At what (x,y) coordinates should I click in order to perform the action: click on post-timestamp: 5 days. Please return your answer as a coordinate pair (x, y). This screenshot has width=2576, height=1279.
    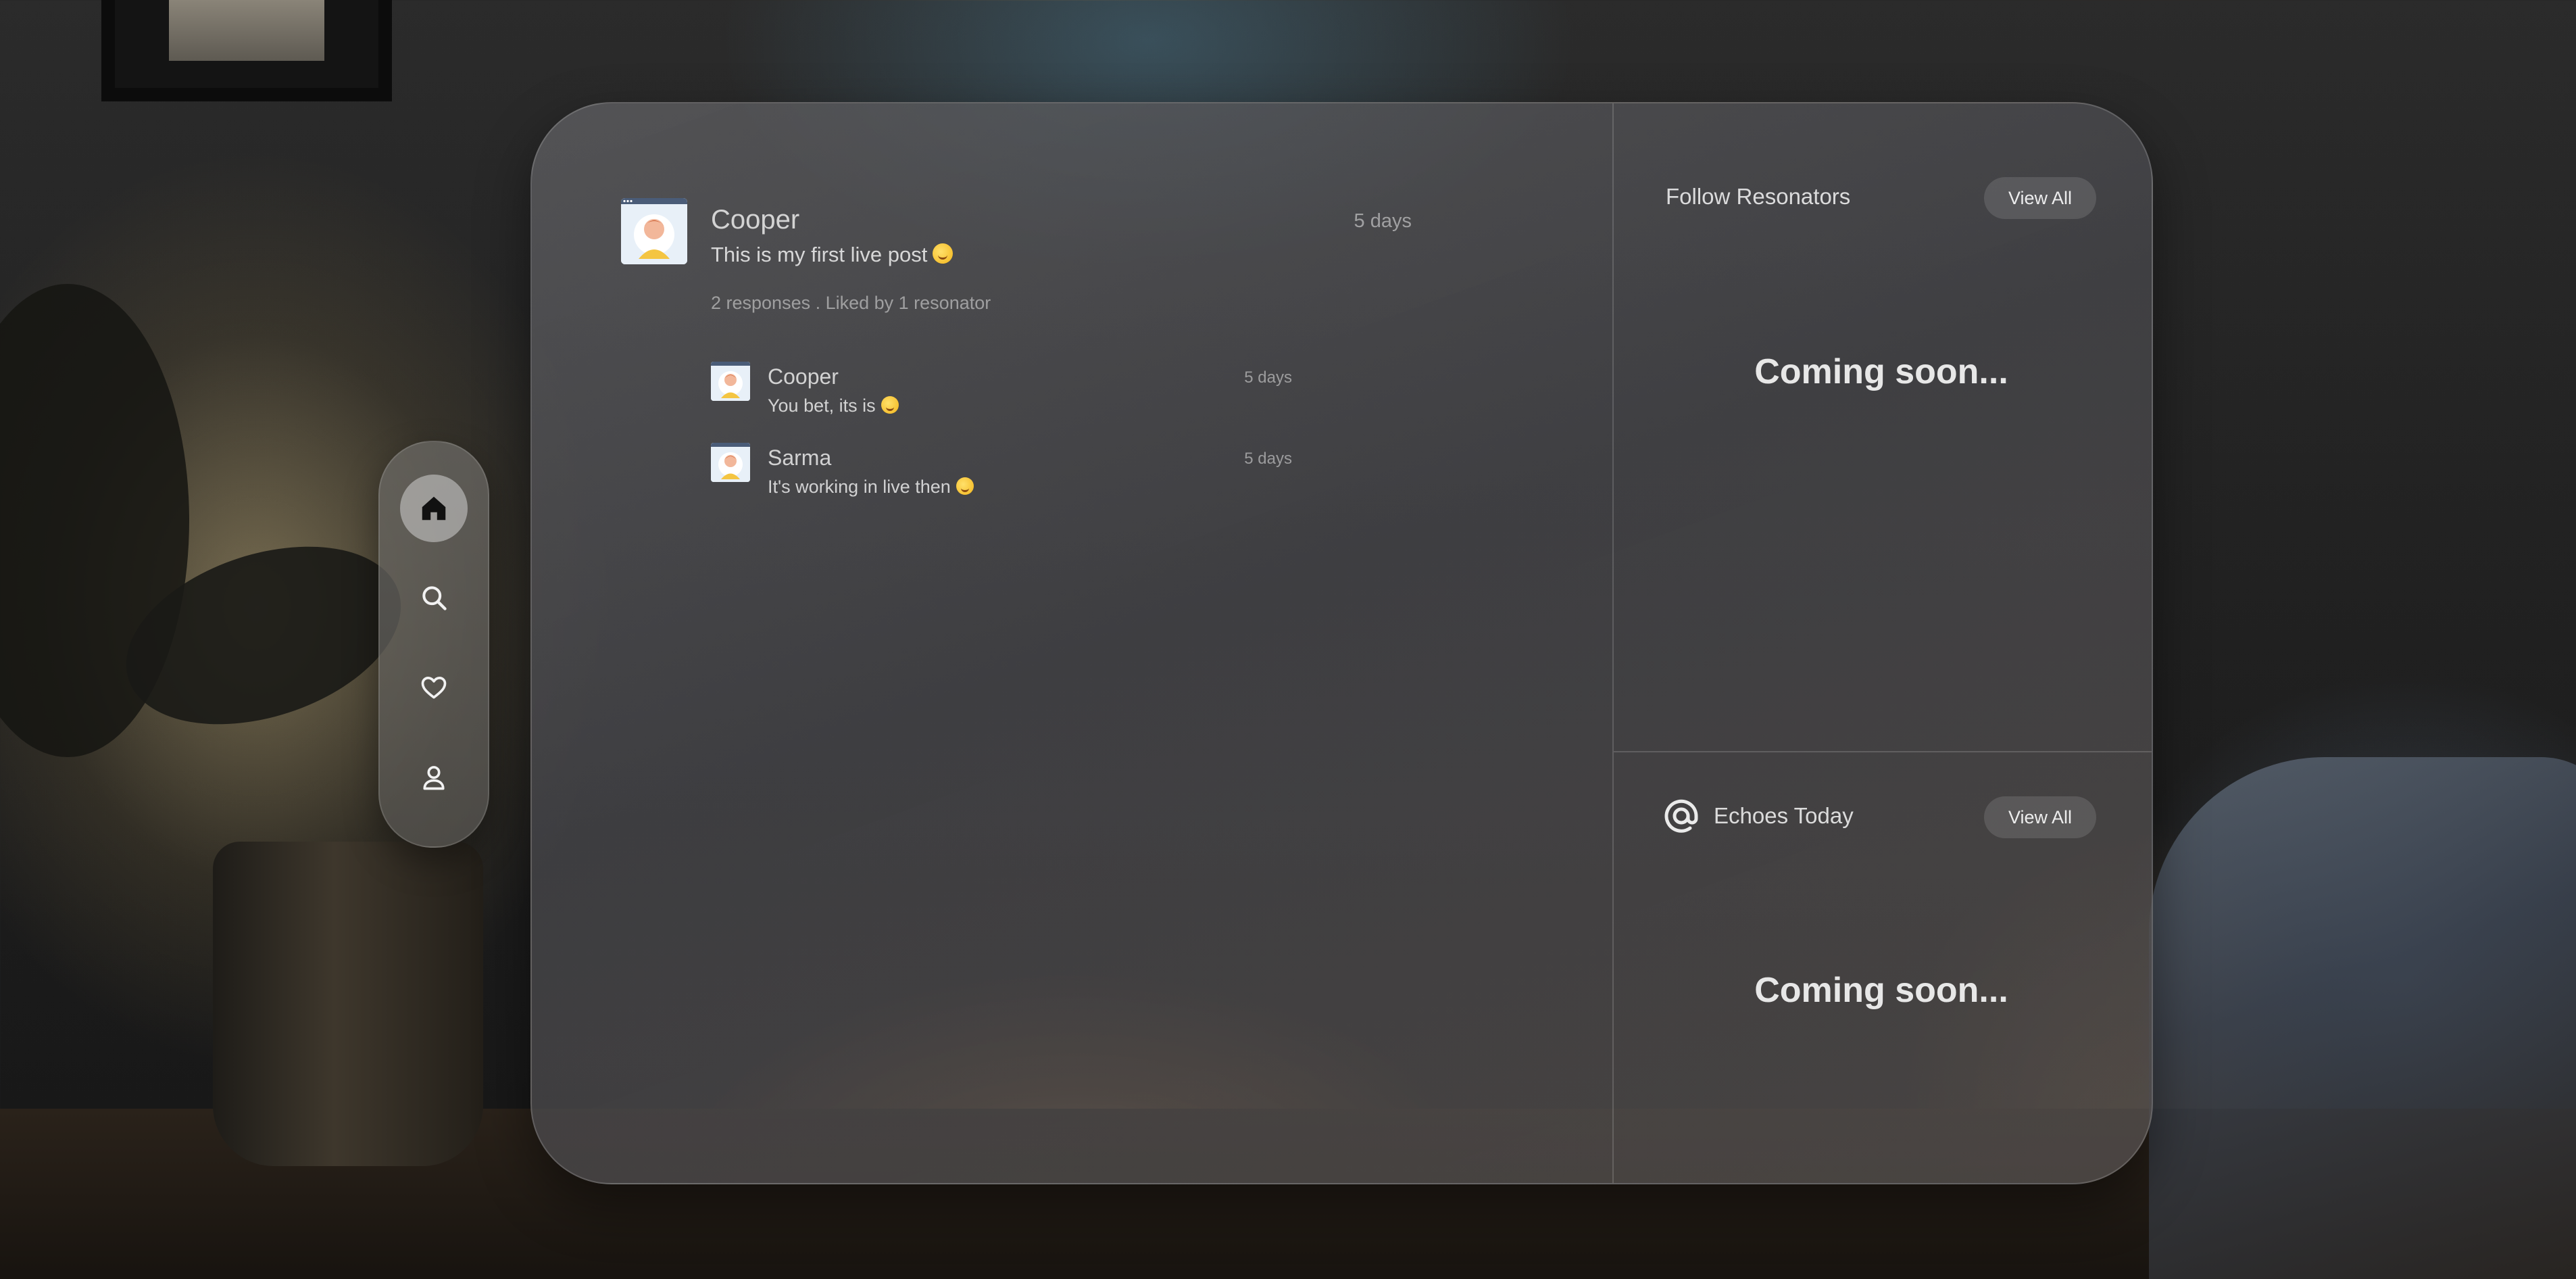
    Looking at the image, I should click on (1383, 221).